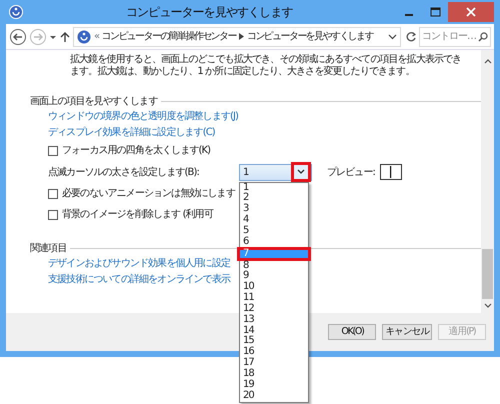  I want to click on link: 支援技術についての詳細をオンラインで表示, so click(139, 279).